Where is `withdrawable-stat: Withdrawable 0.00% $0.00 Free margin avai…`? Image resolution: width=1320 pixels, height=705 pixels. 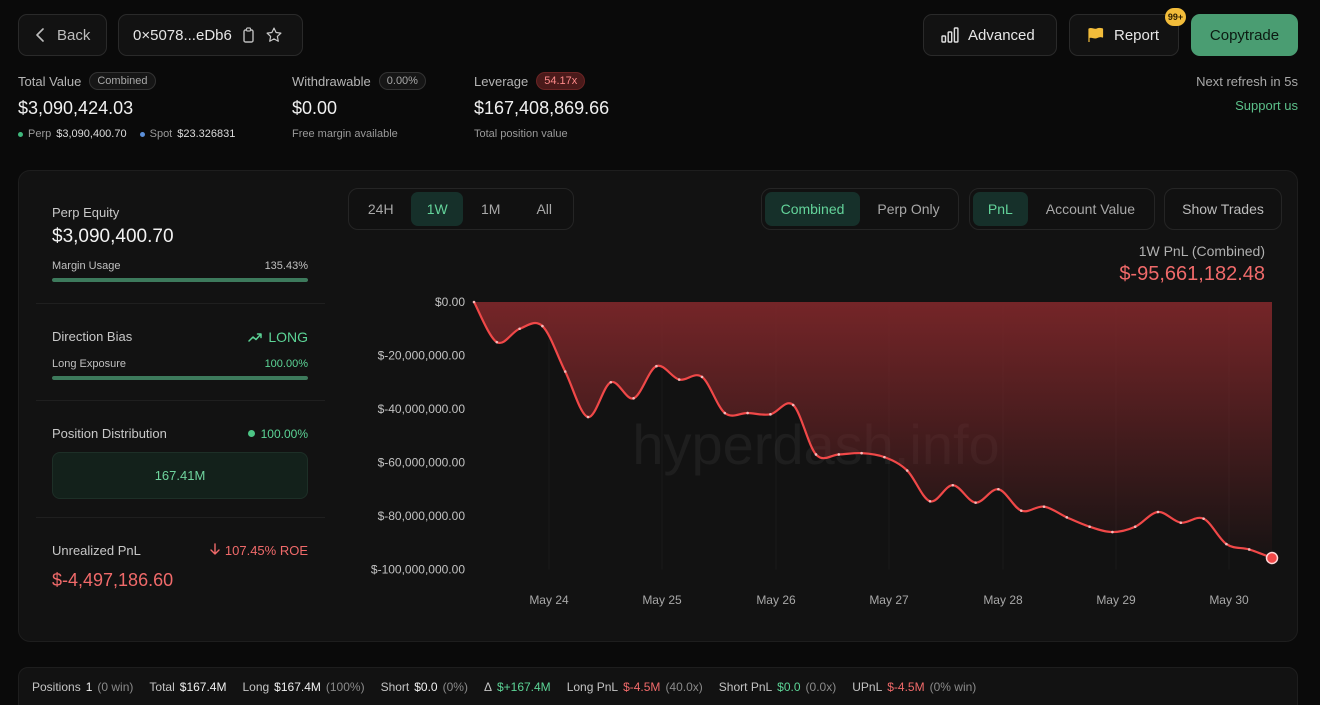
withdrawable-stat: Withdrawable 0.00% $0.00 Free margin avai… is located at coordinates (359, 106).